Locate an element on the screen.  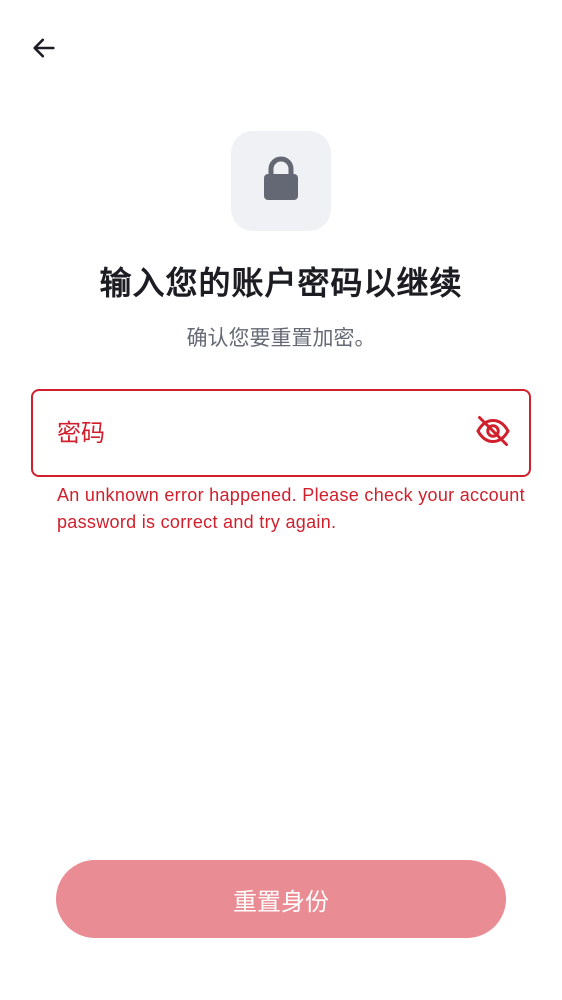
eye-off-icon is located at coordinates (493, 433).